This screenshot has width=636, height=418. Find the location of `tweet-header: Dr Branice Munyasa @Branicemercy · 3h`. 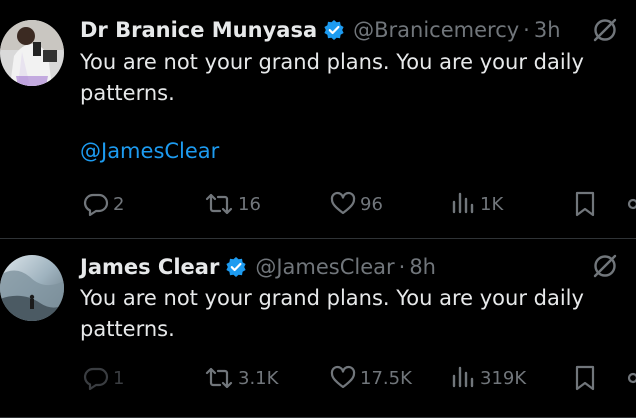

tweet-header: Dr Branice Munyasa @Branicemercy · 3h is located at coordinates (358, 30).